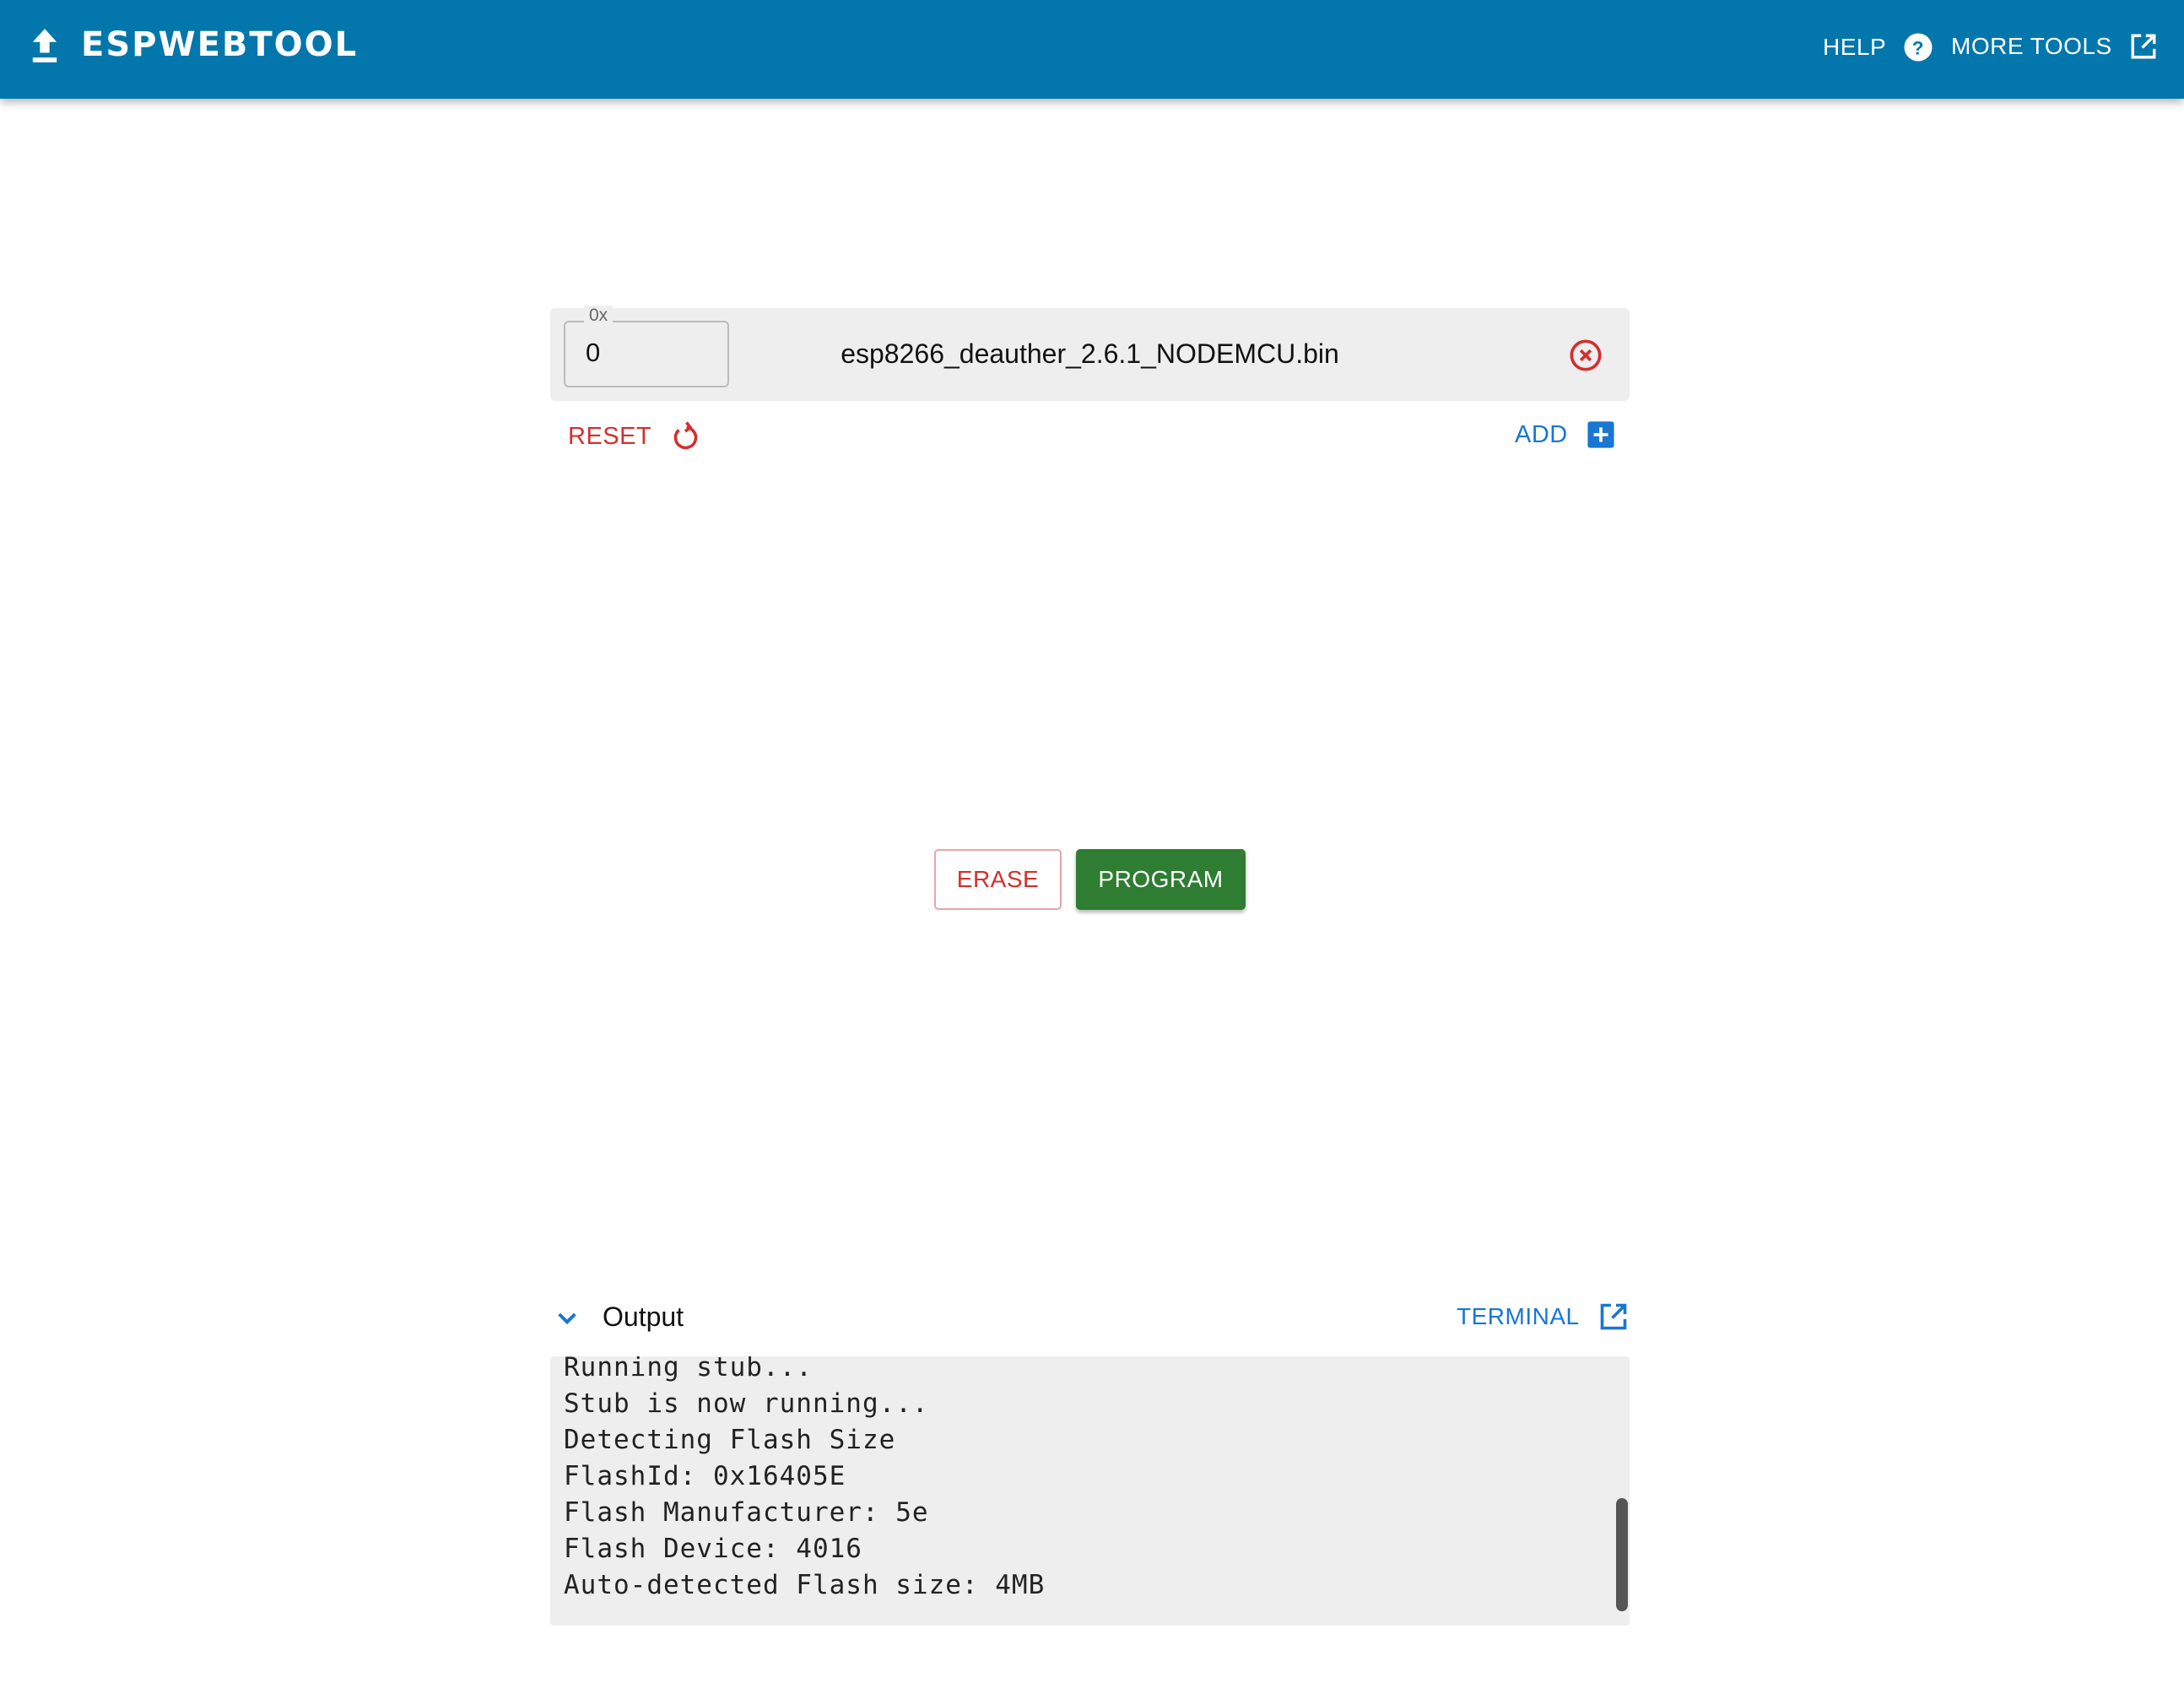 The width and height of the screenshot is (2184, 1683). What do you see at coordinates (2031, 46) in the screenshot?
I see `more-tools-label: MORE TOOLS` at bounding box center [2031, 46].